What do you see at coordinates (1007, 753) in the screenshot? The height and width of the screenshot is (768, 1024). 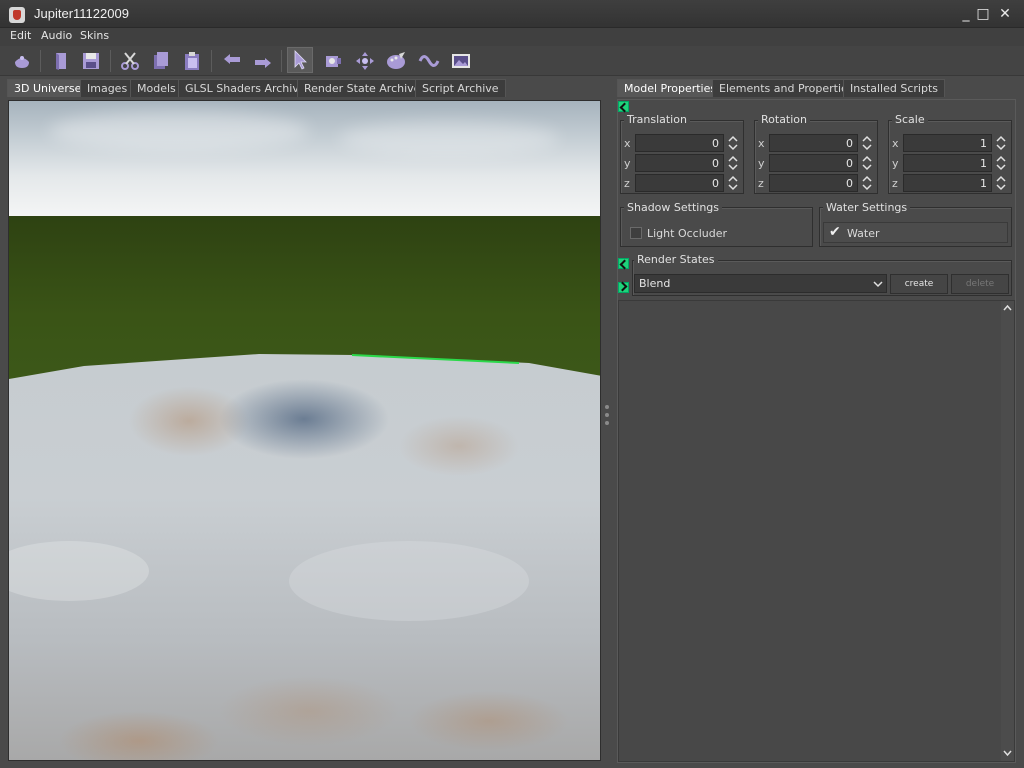 I see `scroll-down-icon` at bounding box center [1007, 753].